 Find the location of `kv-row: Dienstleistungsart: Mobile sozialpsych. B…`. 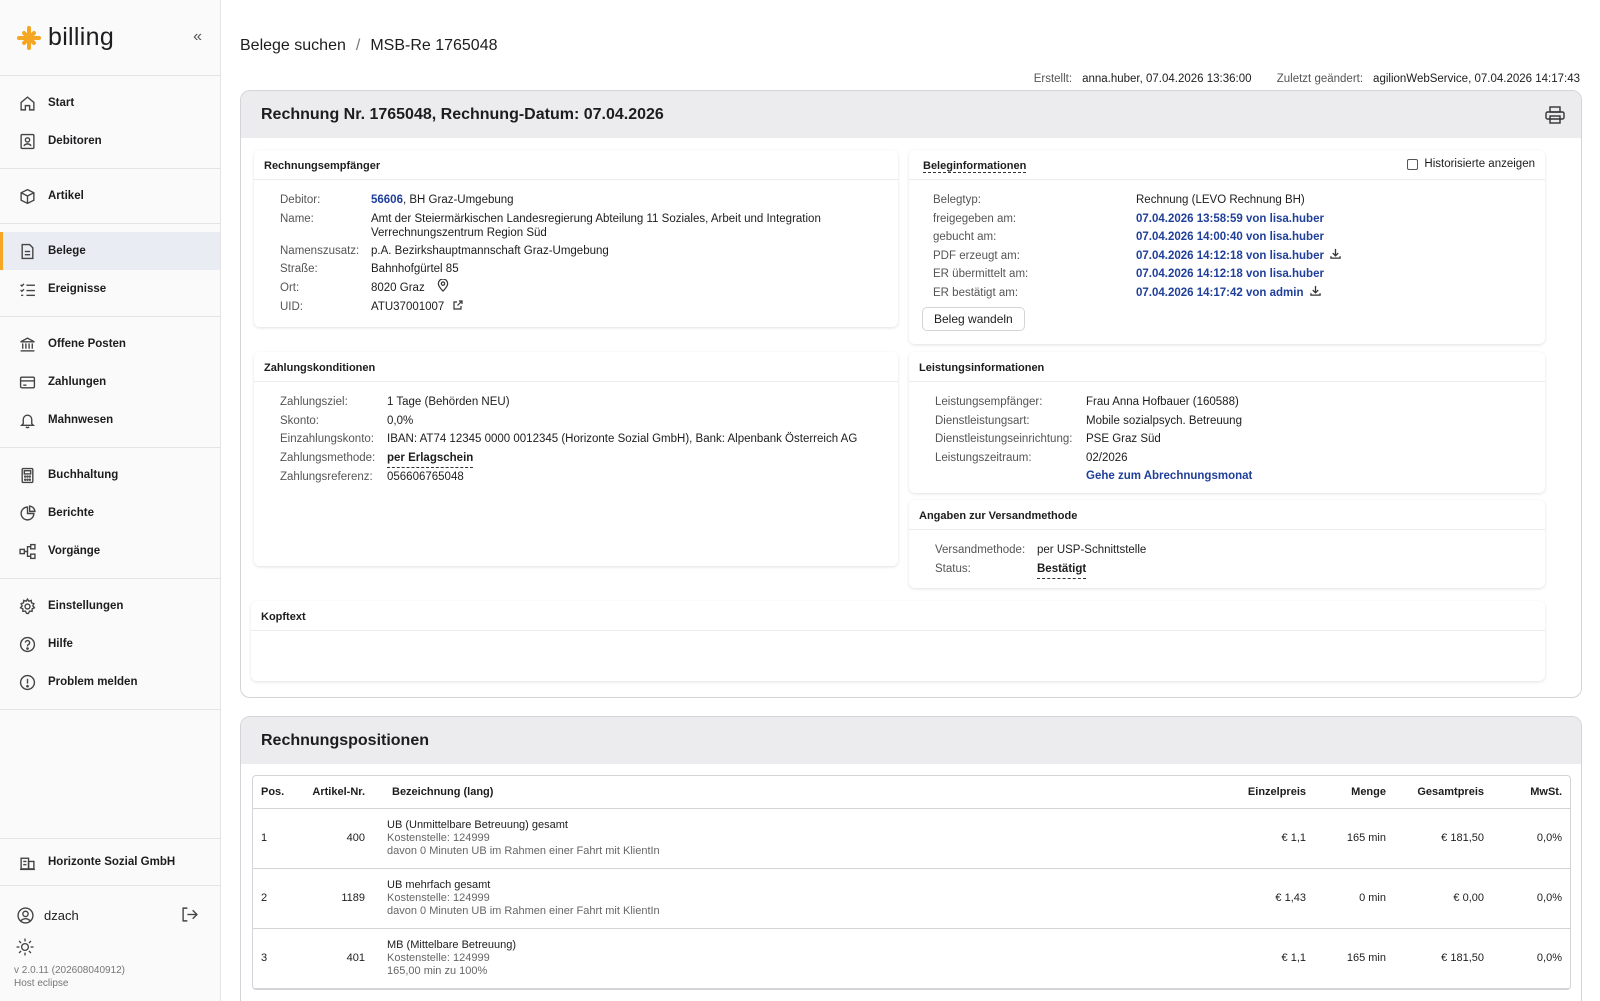

kv-row: Dienstleistungsart: Mobile sozialpsych. B… is located at coordinates (1240, 421).